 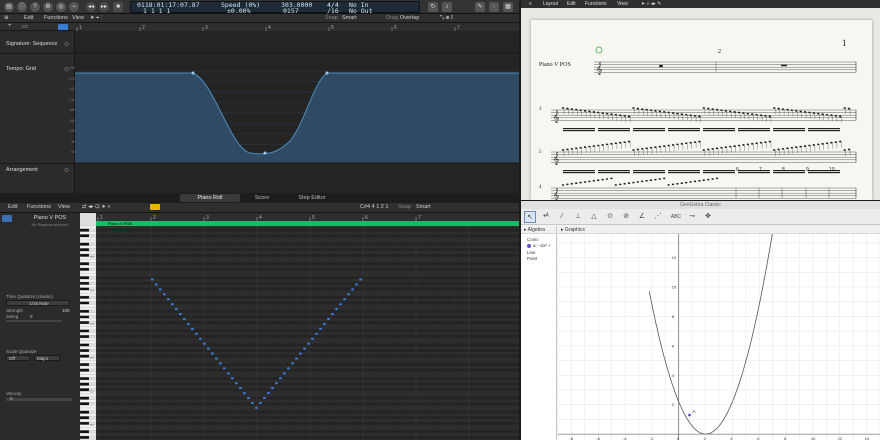 I want to click on swing-value: 0, so click(x=31, y=316).